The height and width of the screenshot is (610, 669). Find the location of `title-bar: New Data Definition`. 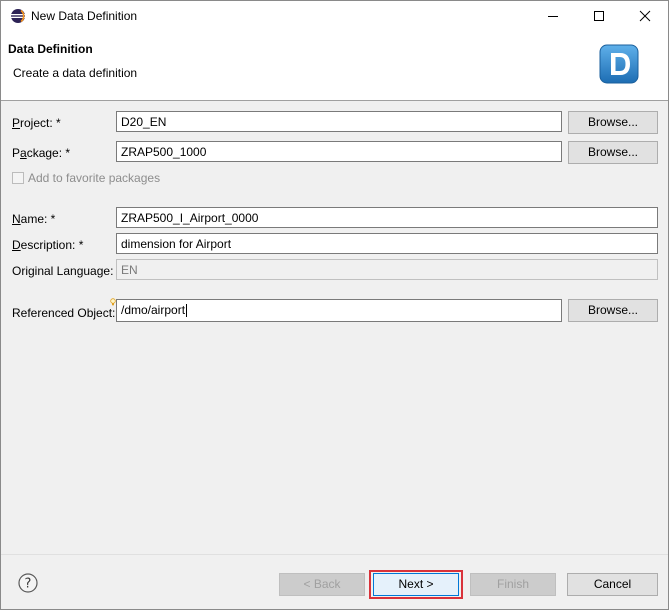

title-bar: New Data Definition is located at coordinates (334, 16).